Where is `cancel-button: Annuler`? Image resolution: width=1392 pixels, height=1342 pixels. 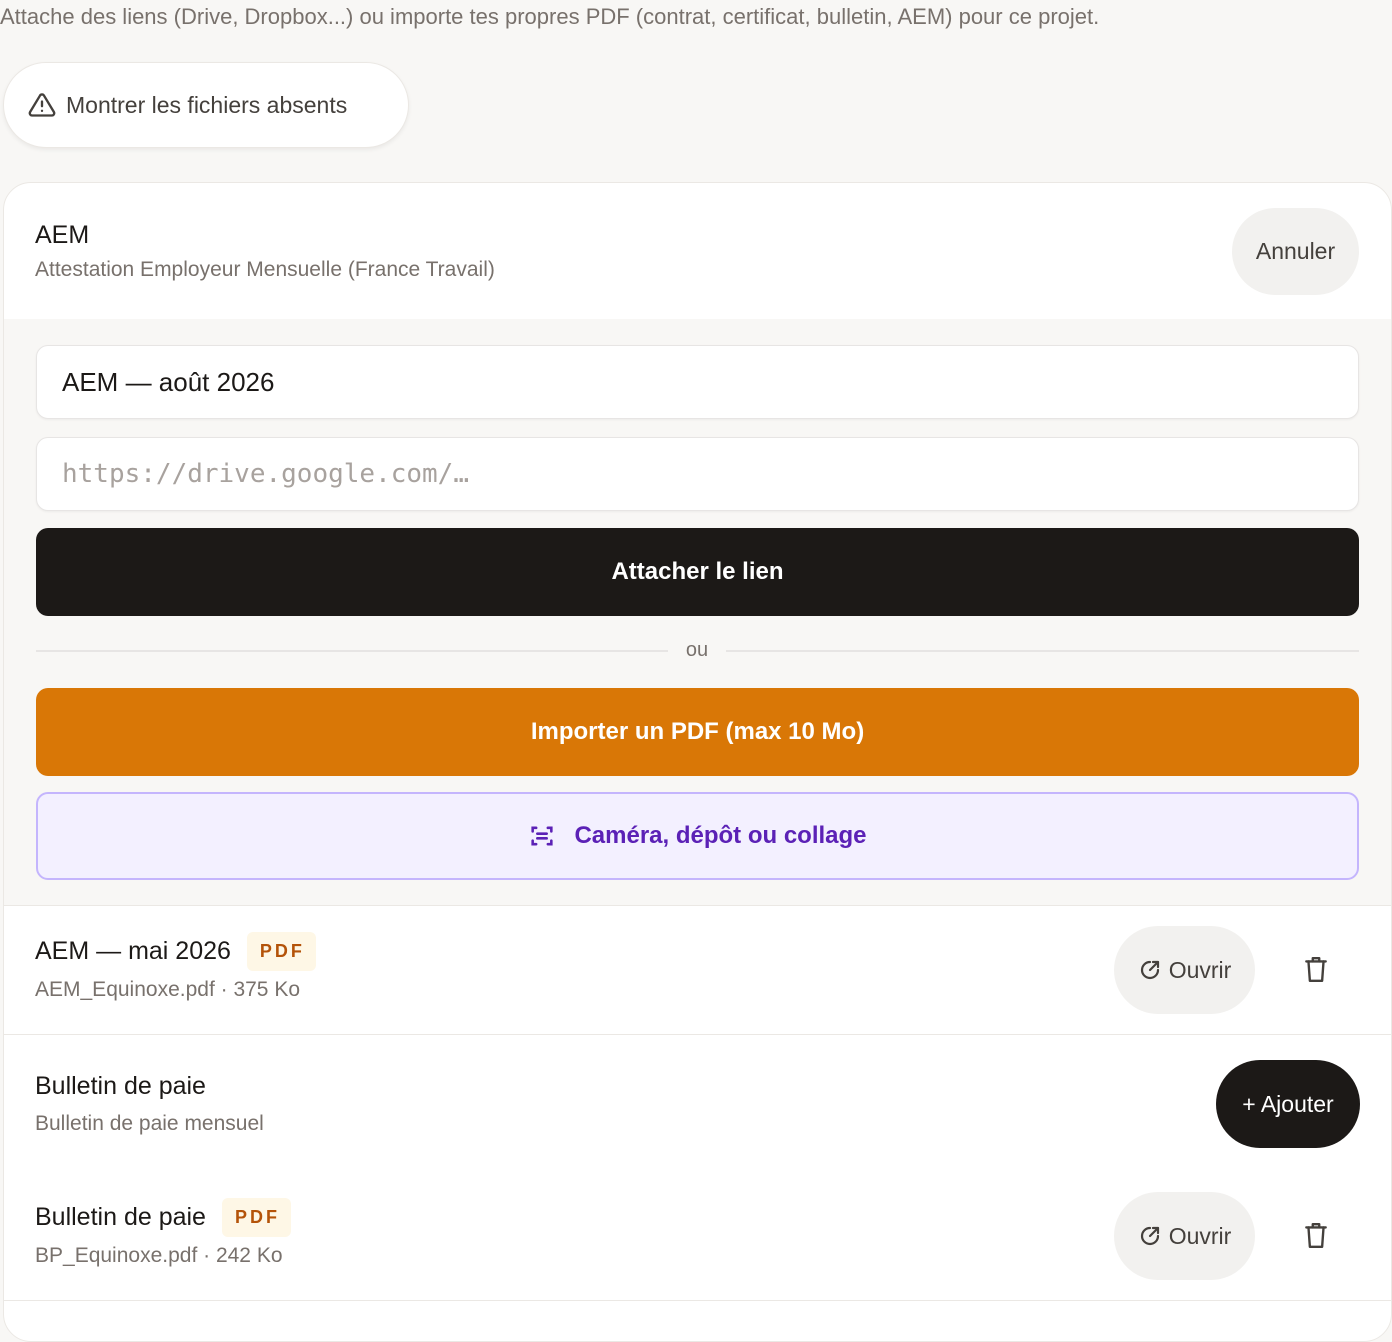 cancel-button: Annuler is located at coordinates (1295, 251).